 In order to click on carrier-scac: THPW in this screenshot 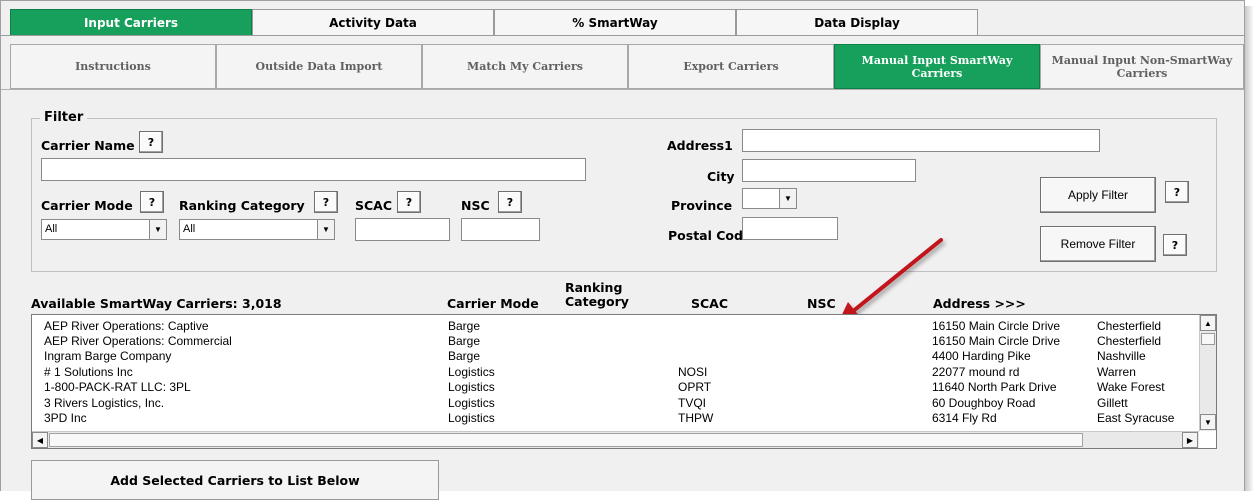, I will do `click(696, 418)`.